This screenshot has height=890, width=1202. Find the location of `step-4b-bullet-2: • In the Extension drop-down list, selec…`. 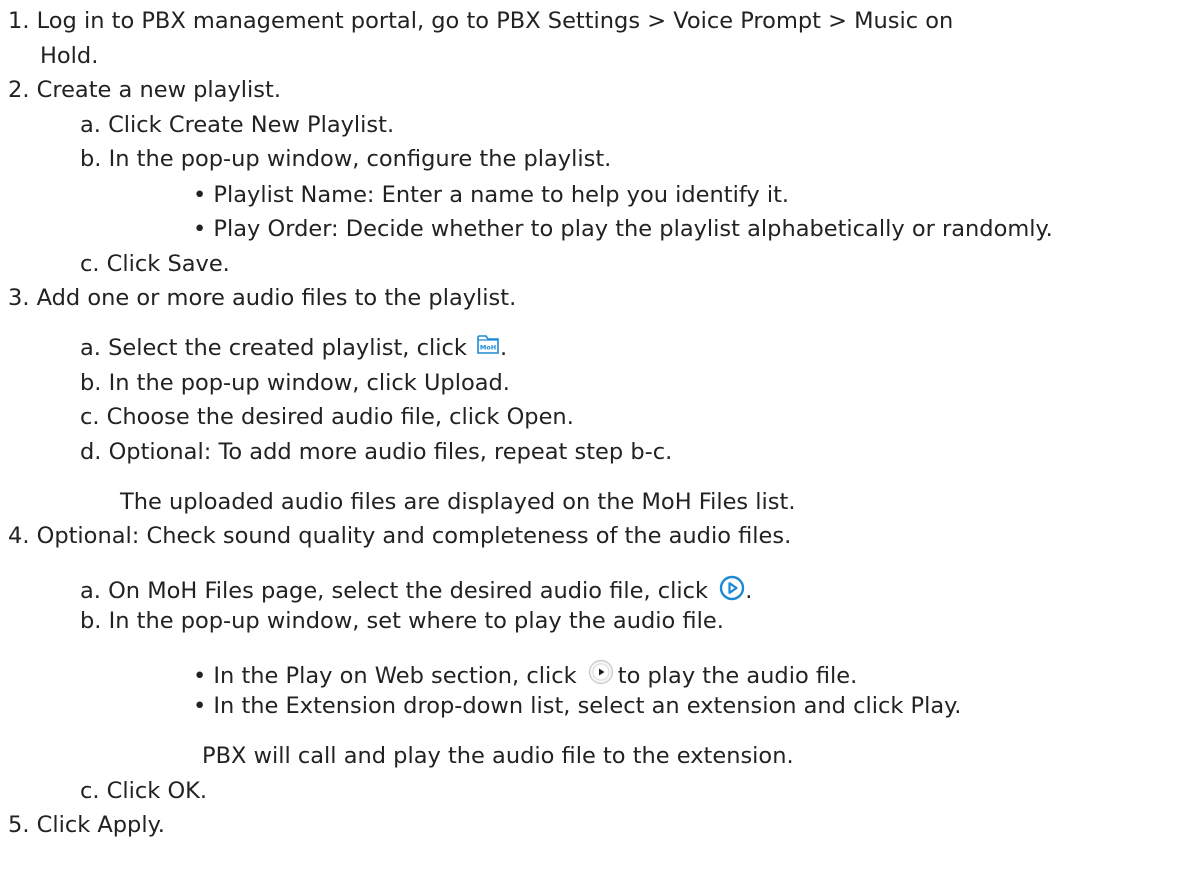

step-4b-bullet-2: • In the Extension drop-down list, selec… is located at coordinates (577, 706).